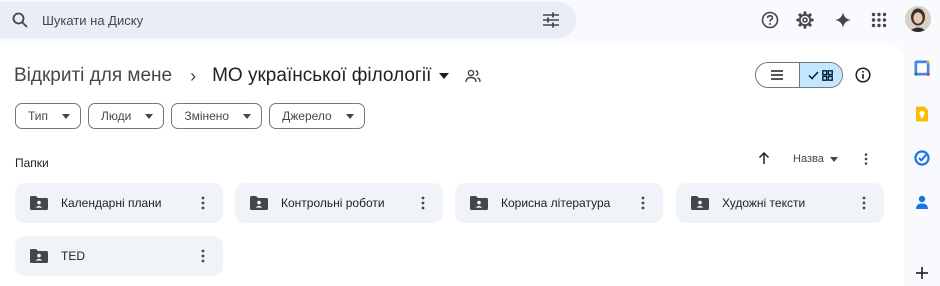 The image size is (940, 286). Describe the element at coordinates (93, 76) in the screenshot. I see `breadcrumb-shared-with-me: Відкриті для мене` at that location.